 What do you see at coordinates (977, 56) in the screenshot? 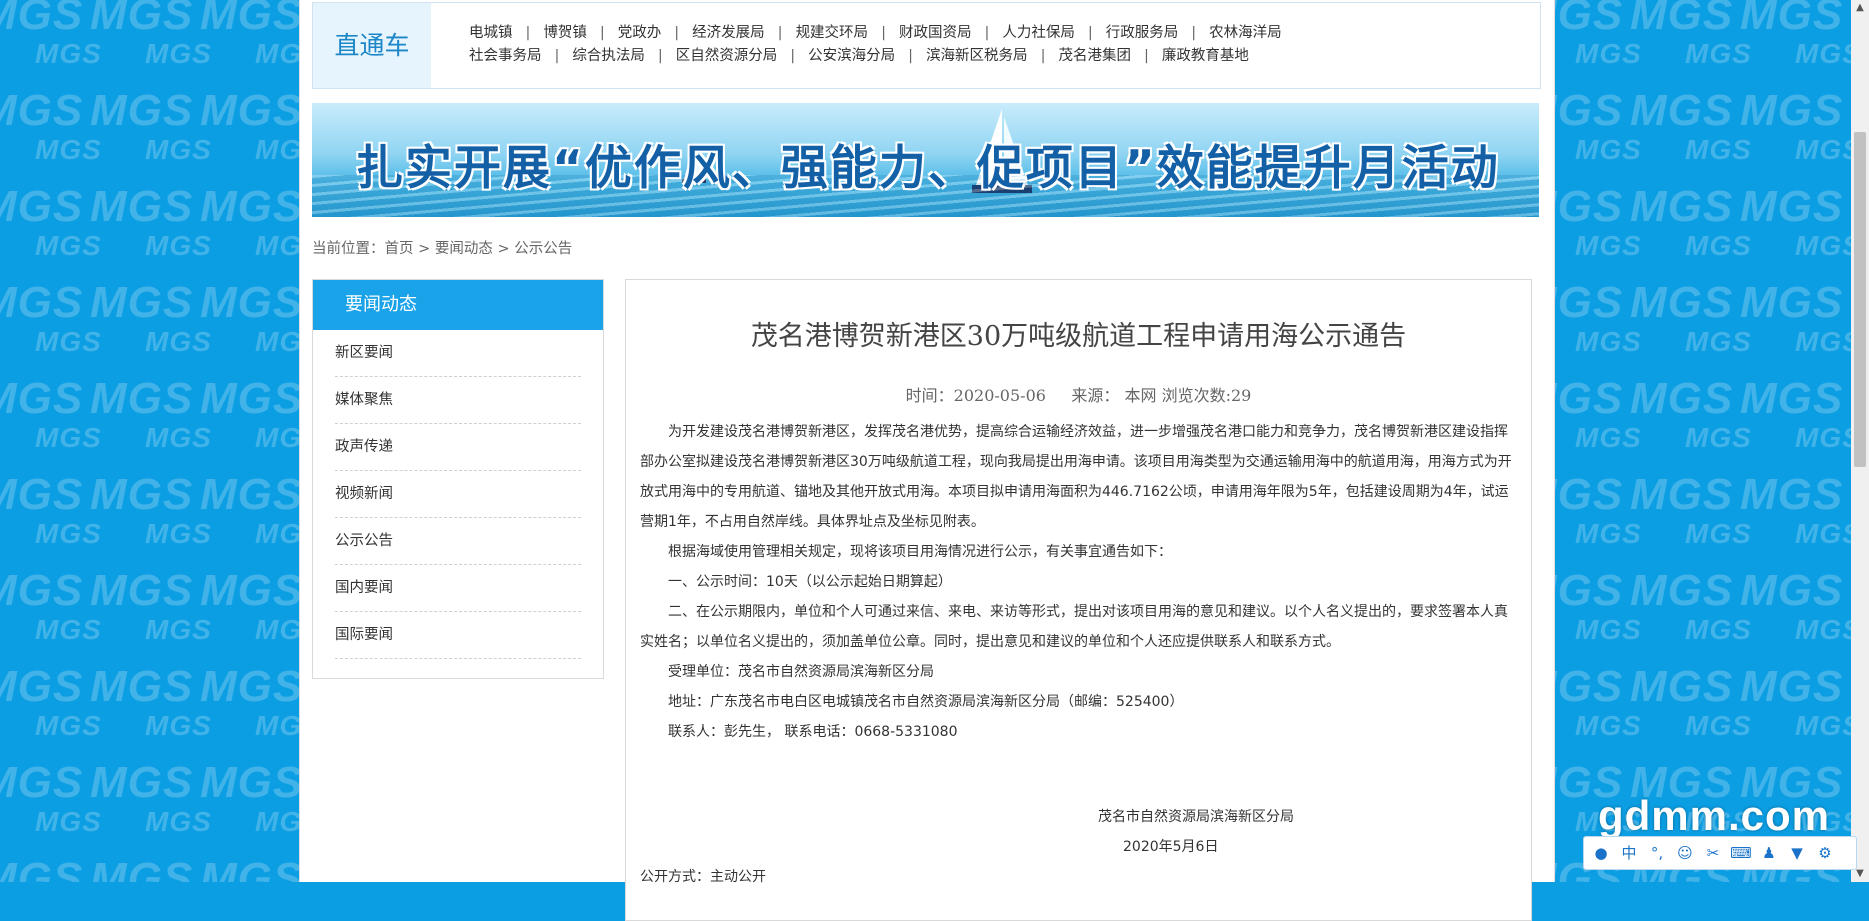
I see `express-link: 滨海新区税务局` at bounding box center [977, 56].